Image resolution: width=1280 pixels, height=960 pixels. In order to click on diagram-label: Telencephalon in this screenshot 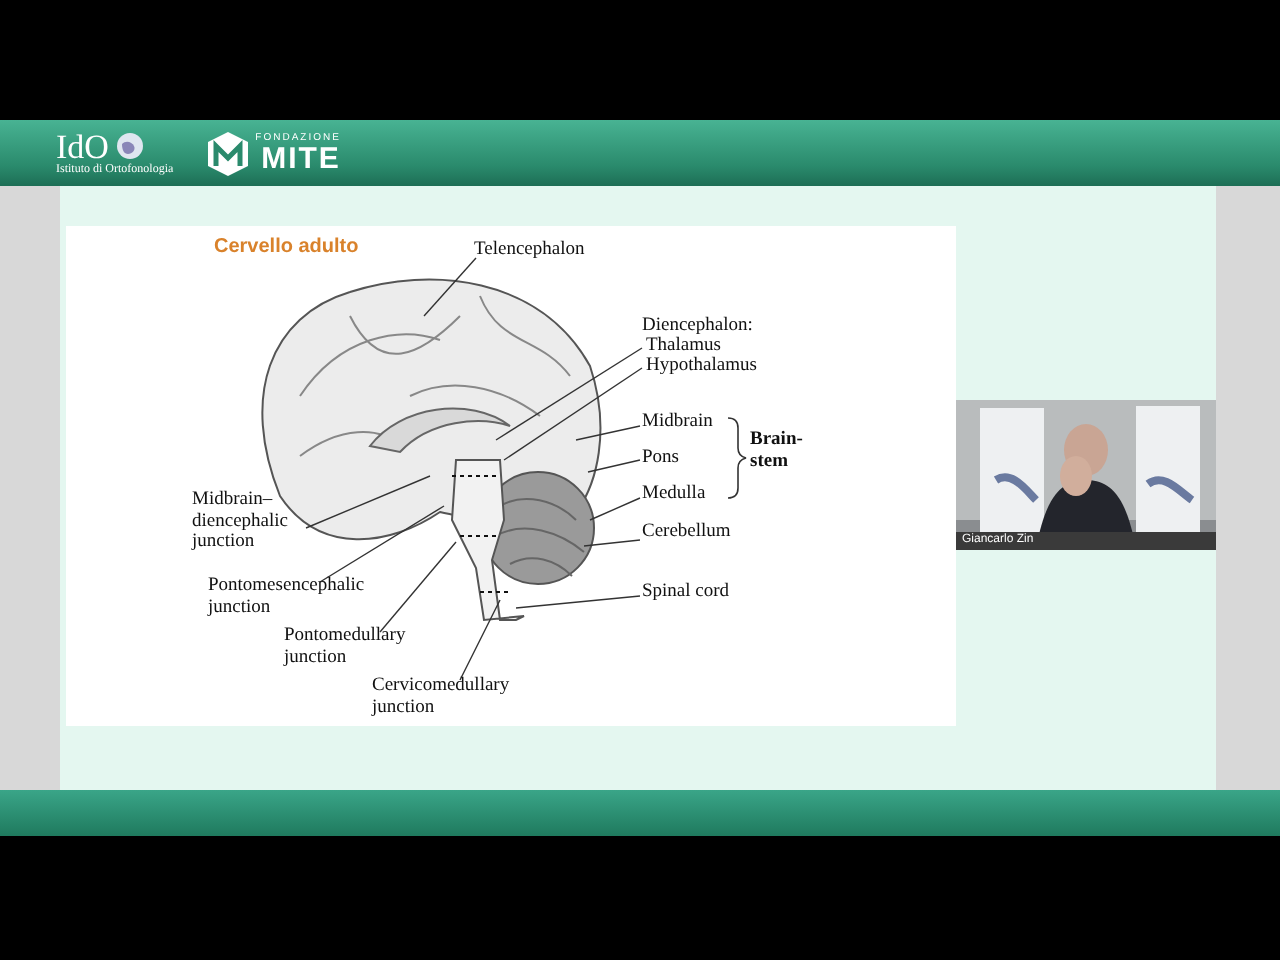, I will do `click(529, 250)`.